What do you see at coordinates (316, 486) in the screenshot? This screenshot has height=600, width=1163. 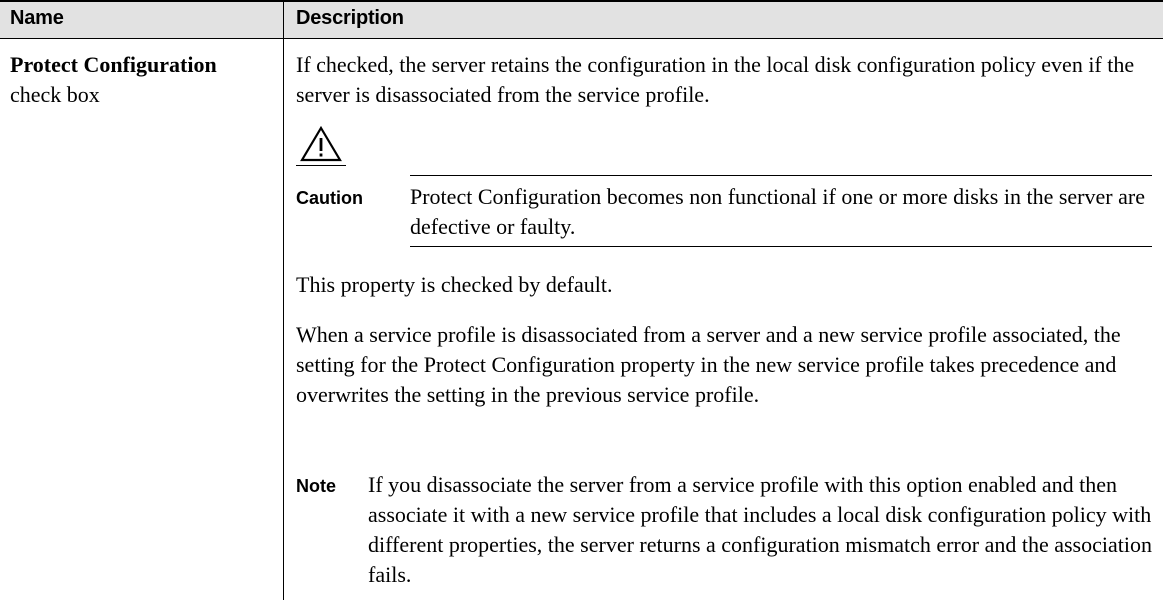 I see `note-label: Note` at bounding box center [316, 486].